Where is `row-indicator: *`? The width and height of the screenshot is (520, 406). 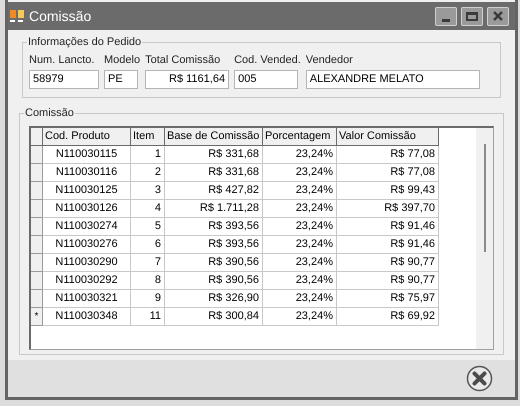
row-indicator: * is located at coordinates (37, 317).